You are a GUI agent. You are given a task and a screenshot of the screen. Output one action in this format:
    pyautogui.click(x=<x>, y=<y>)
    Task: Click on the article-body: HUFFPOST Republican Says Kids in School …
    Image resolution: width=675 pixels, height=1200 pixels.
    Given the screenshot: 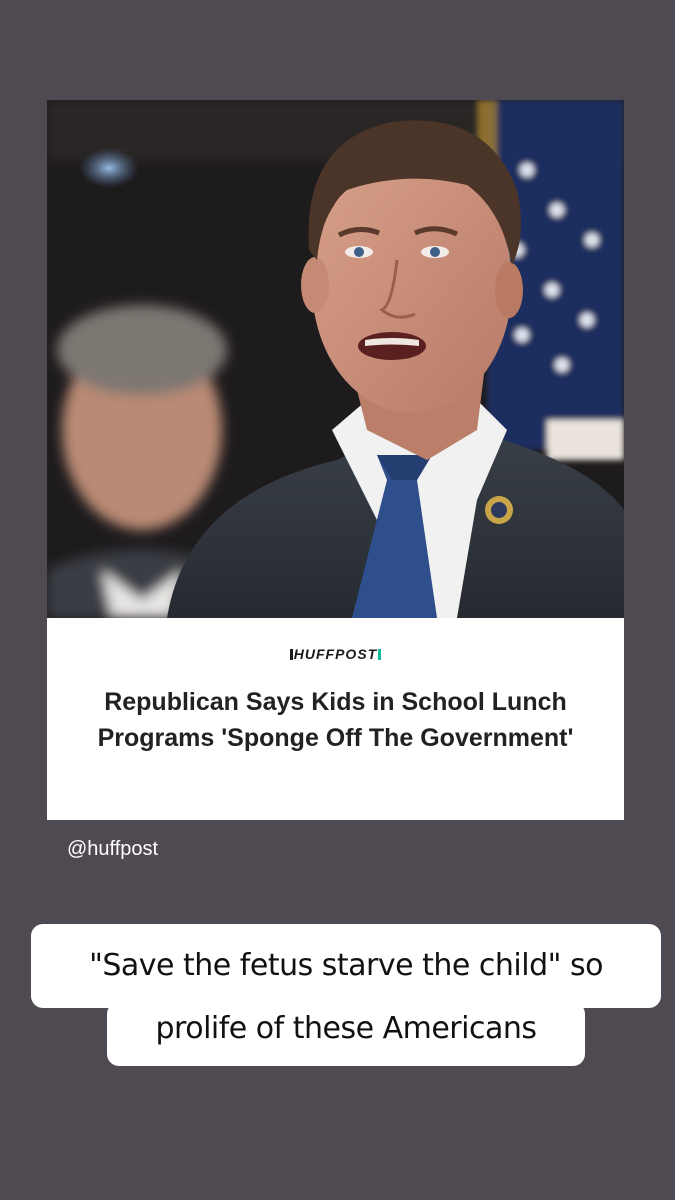 What is the action you would take?
    pyautogui.click(x=335, y=719)
    